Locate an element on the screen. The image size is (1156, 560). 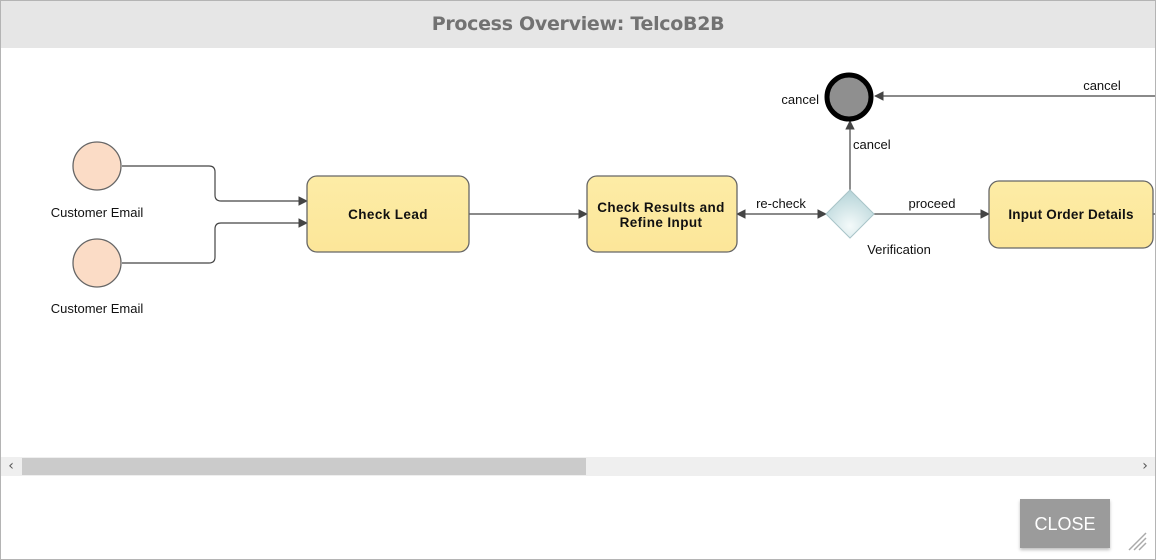
flow-label-proceed: proceed is located at coordinates (932, 203).